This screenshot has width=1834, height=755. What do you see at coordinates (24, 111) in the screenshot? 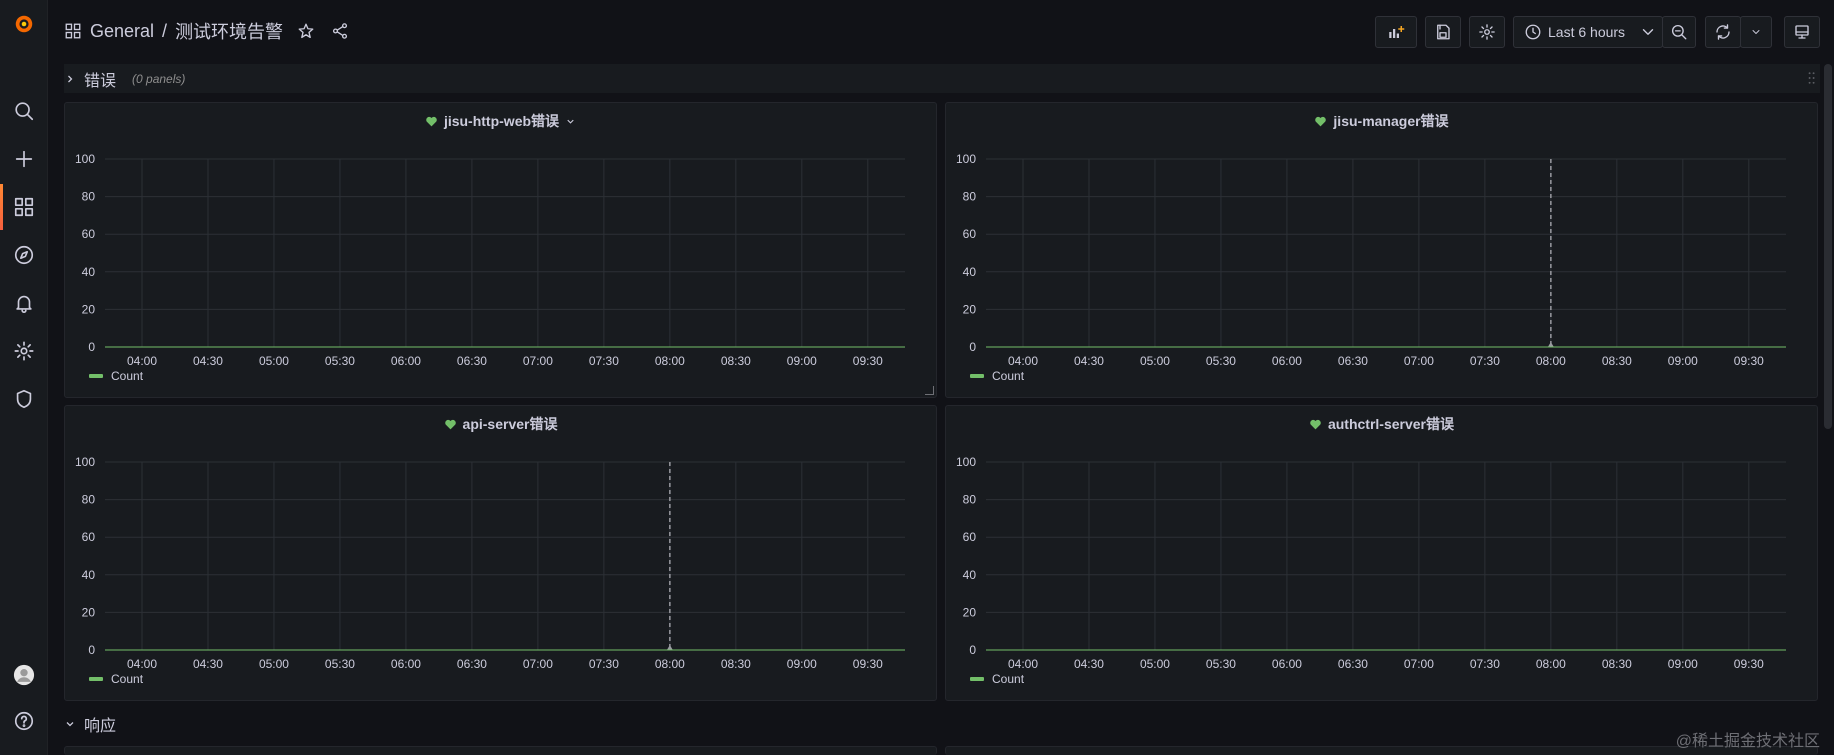
I see `search-icon` at bounding box center [24, 111].